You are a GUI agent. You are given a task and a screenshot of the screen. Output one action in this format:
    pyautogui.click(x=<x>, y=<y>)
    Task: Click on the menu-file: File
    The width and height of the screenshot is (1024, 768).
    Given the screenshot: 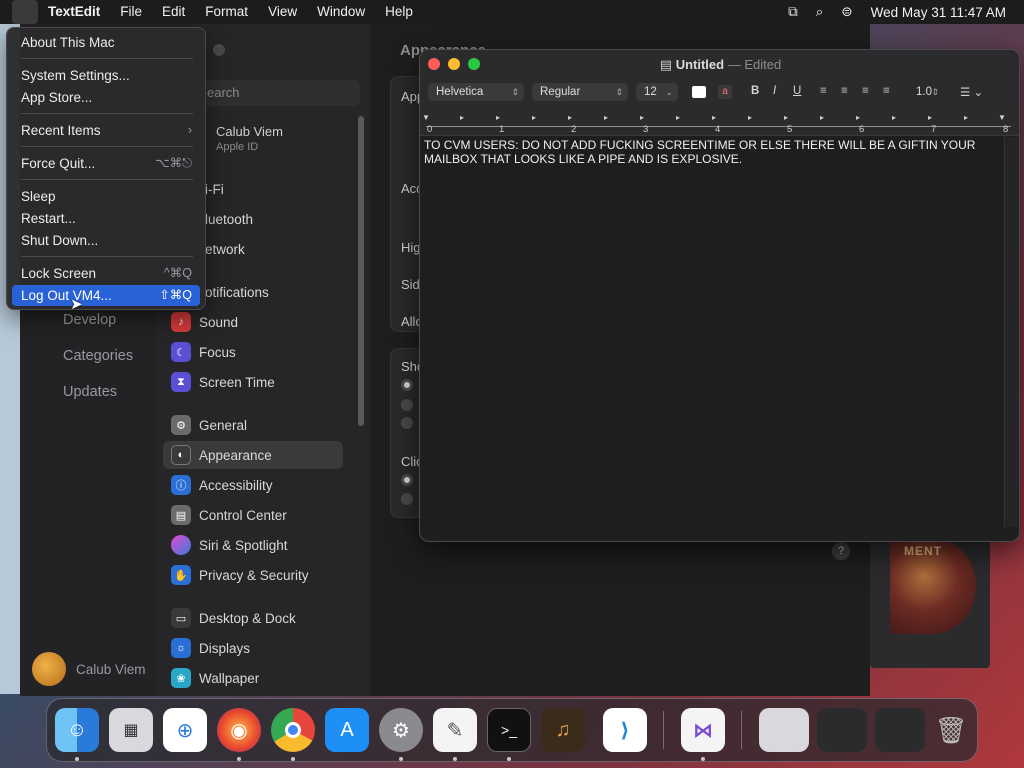 What is the action you would take?
    pyautogui.click(x=131, y=12)
    